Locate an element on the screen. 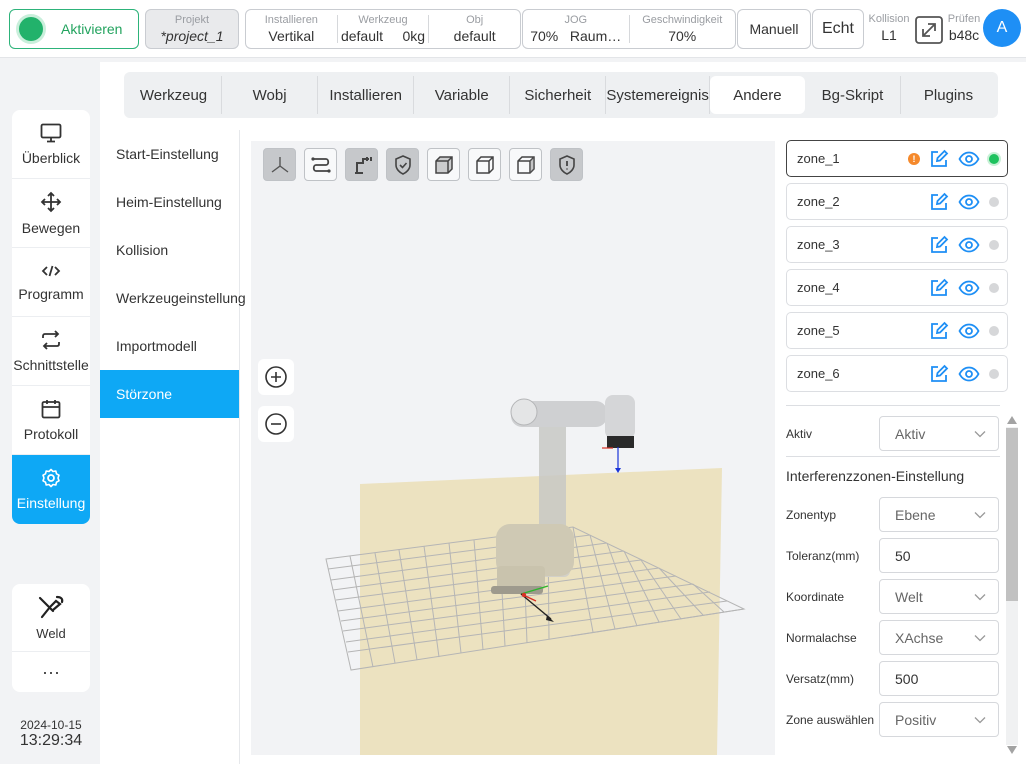 The height and width of the screenshot is (764, 1026). coordinate-label: Koordinate is located at coordinates (815, 596).